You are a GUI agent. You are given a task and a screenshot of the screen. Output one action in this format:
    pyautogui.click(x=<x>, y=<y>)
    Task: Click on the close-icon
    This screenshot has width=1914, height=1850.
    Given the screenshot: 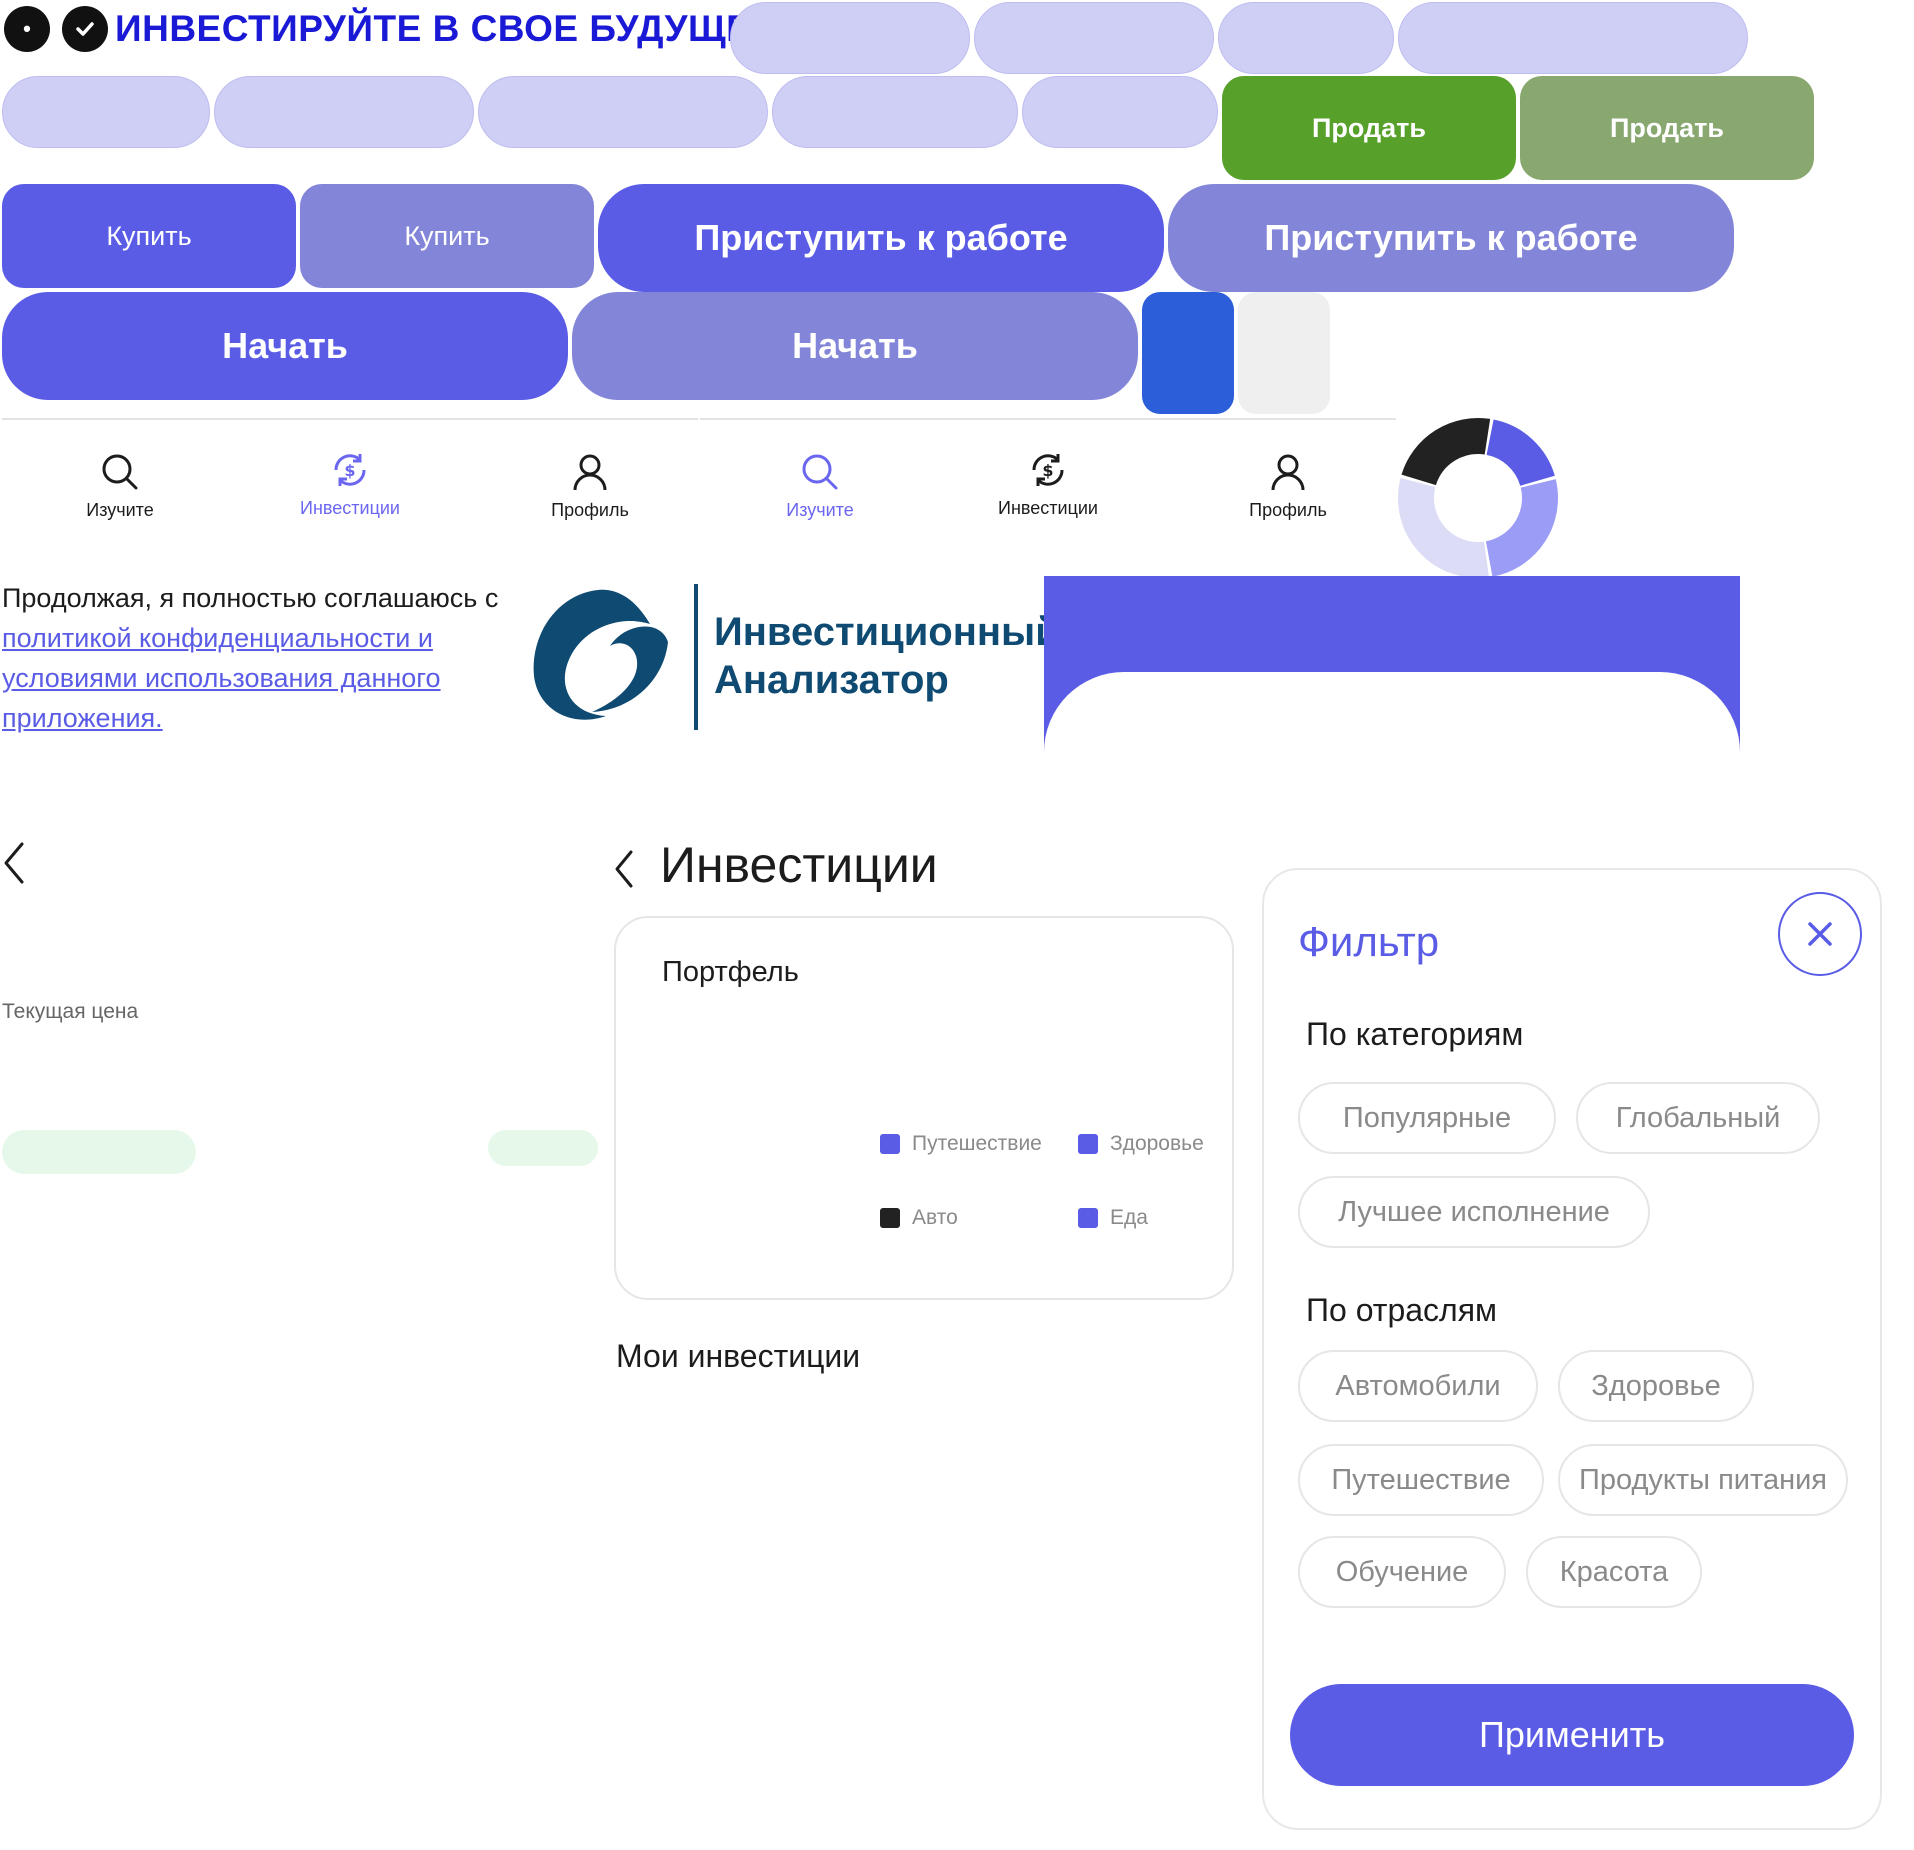 What is the action you would take?
    pyautogui.click(x=1820, y=934)
    